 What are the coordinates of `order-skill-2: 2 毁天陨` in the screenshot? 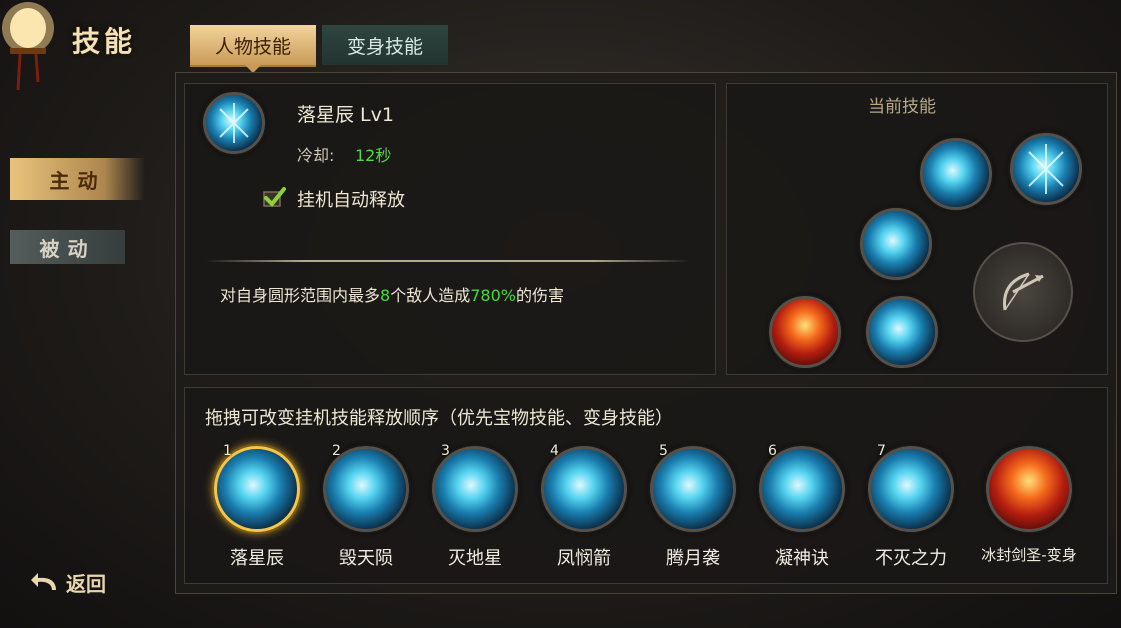 It's located at (366, 508).